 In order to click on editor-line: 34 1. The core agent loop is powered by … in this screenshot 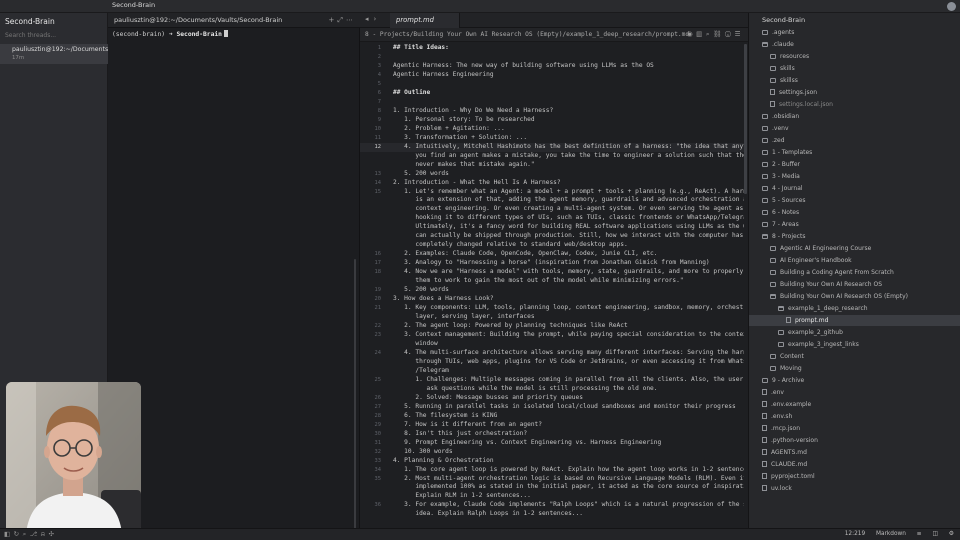, I will do `click(552, 470)`.